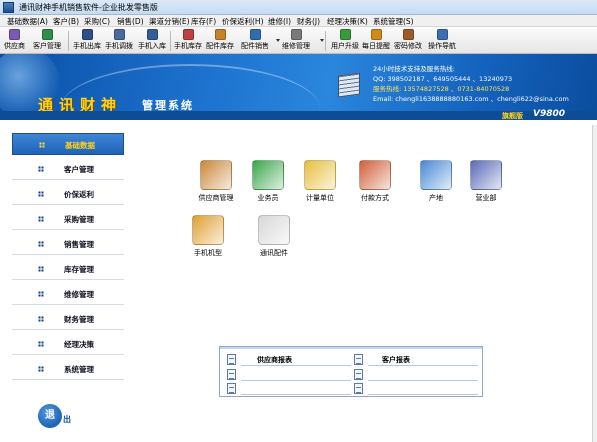 The height and width of the screenshot is (442, 597). I want to click on module-button: 营业部, so click(486, 181).